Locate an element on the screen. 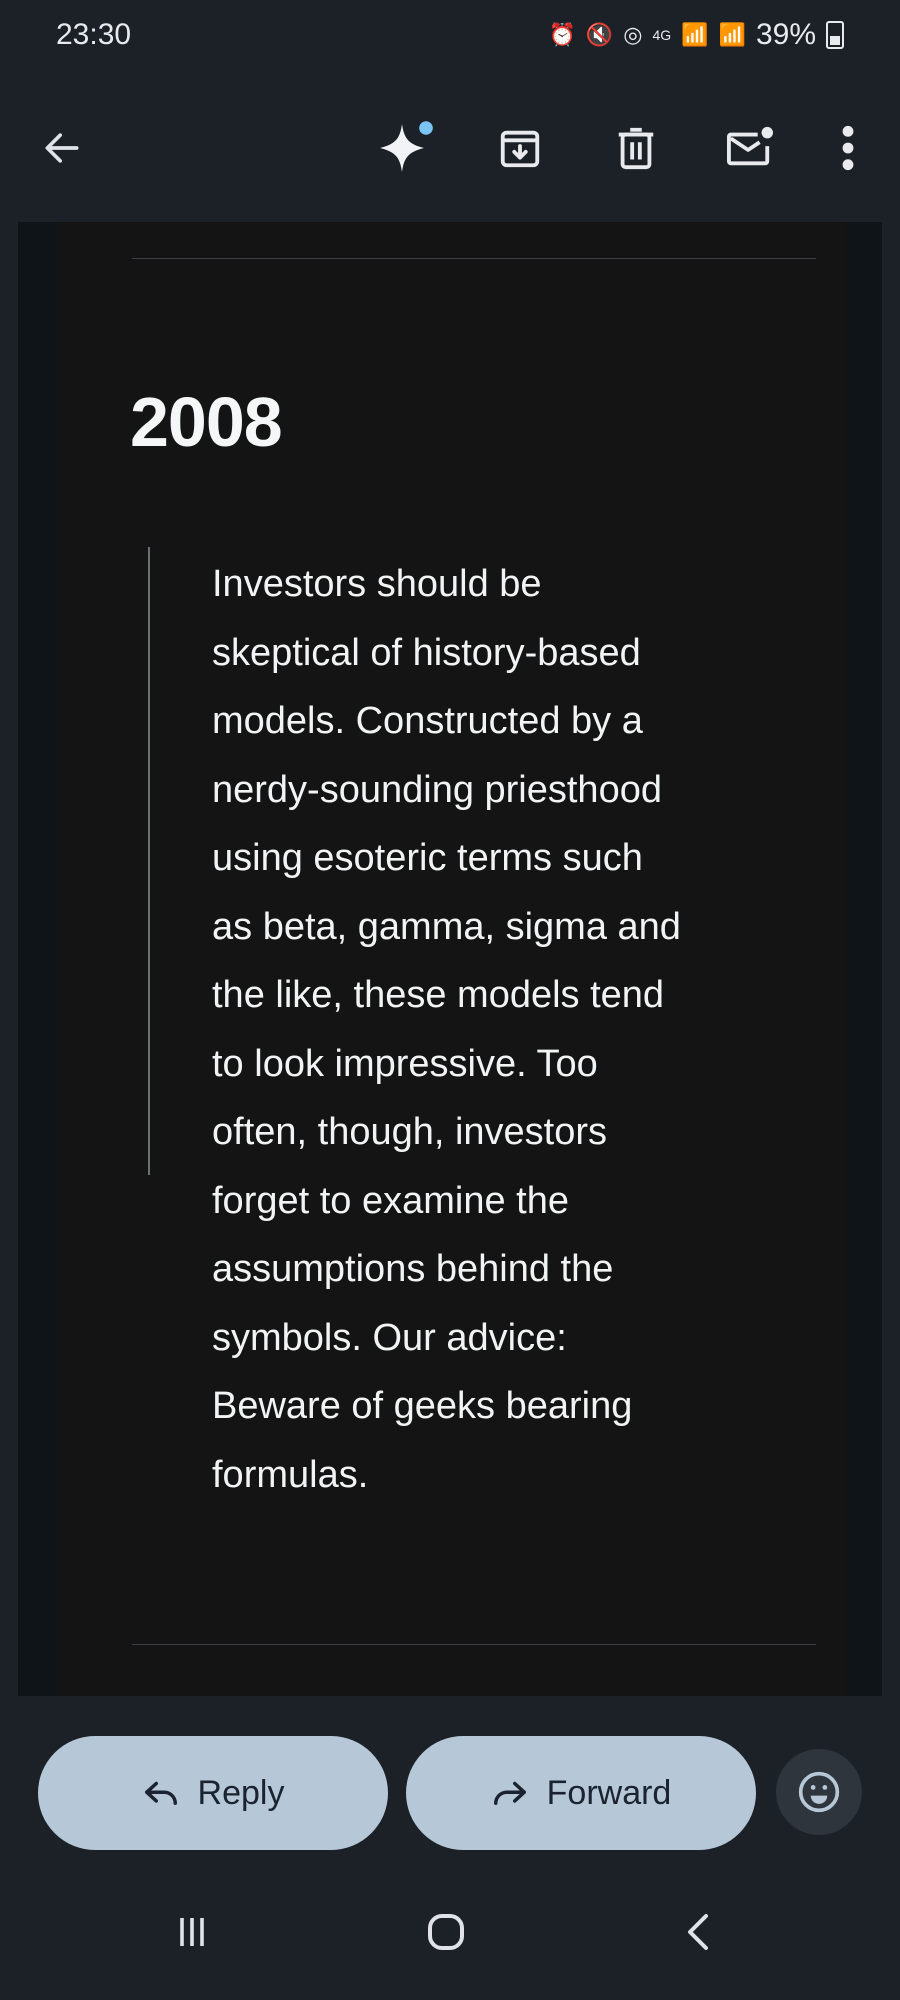 The height and width of the screenshot is (2000, 900). chevron-left-icon is located at coordinates (698, 1932).